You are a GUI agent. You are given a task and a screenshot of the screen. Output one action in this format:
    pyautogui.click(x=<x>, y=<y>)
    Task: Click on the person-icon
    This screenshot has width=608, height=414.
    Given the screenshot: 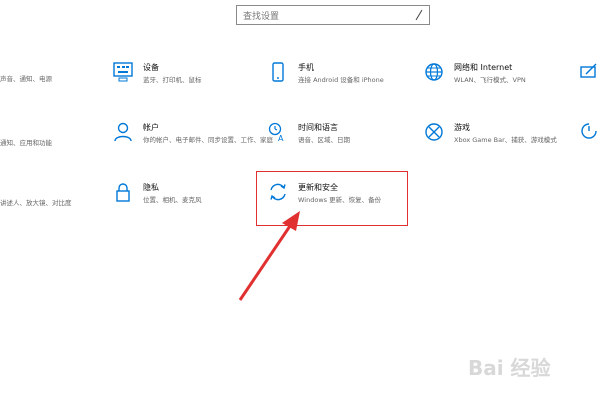 What is the action you would take?
    pyautogui.click(x=123, y=132)
    